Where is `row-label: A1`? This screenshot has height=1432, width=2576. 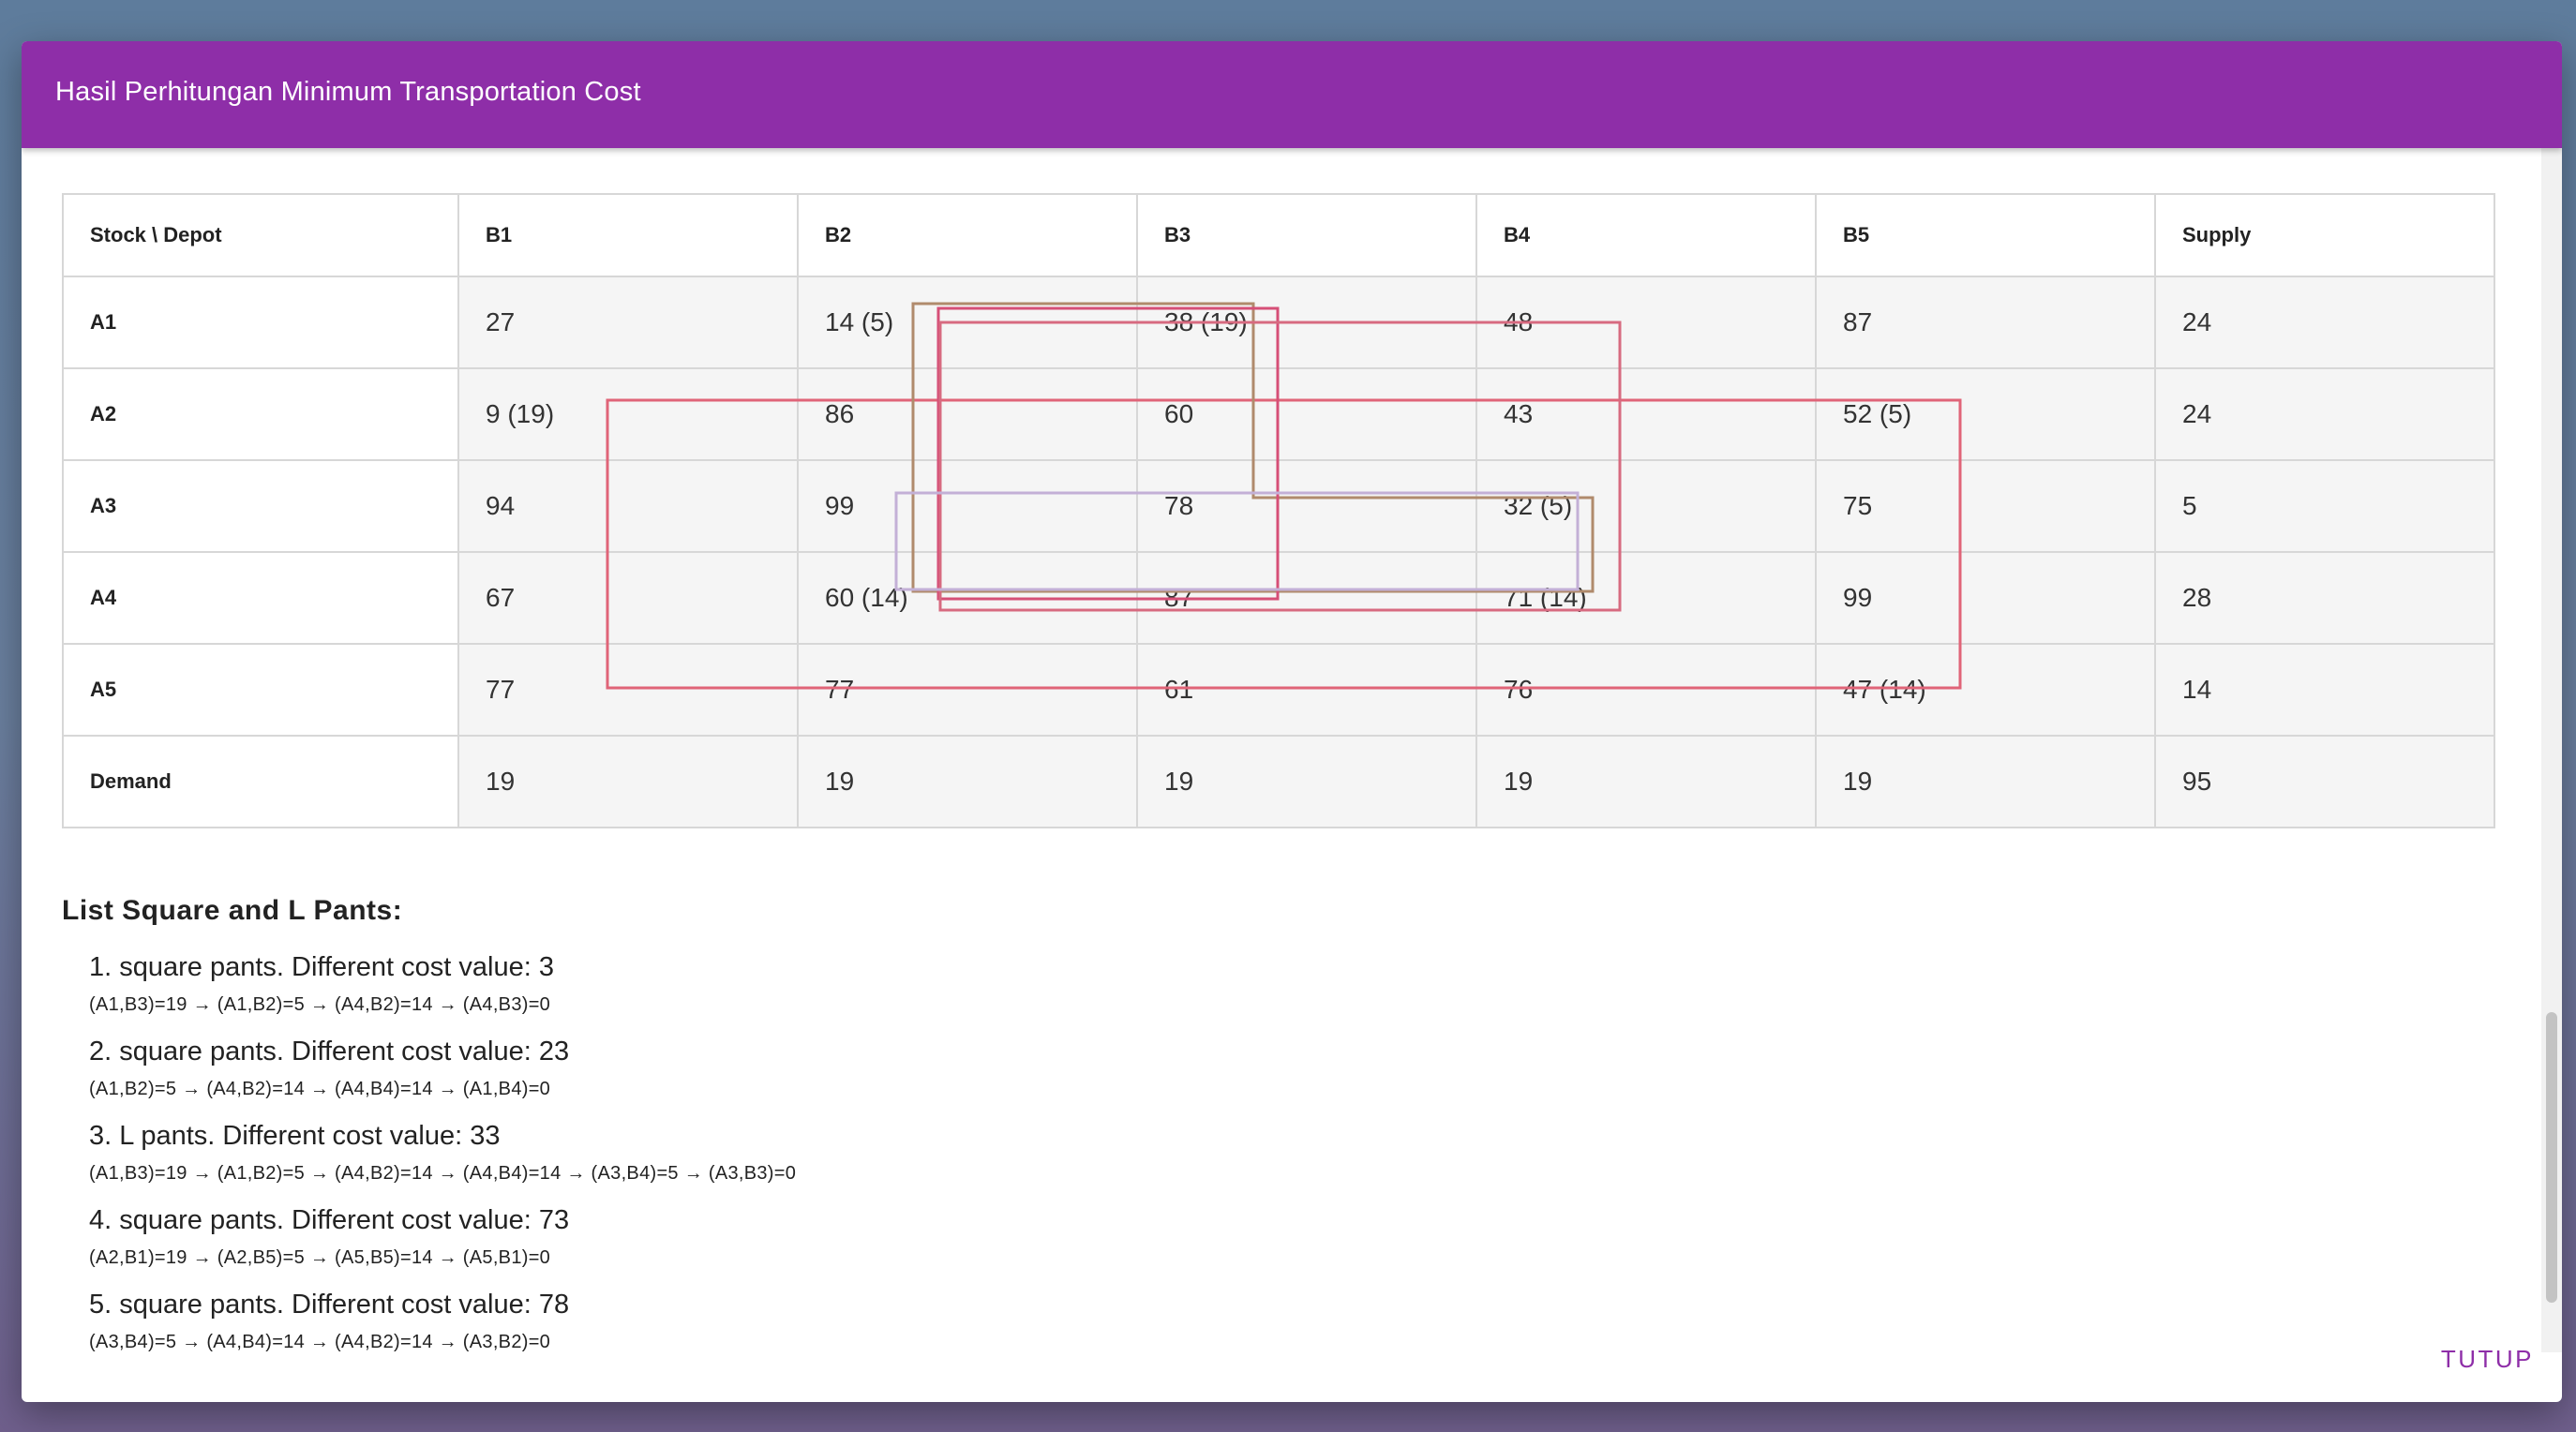
row-label: A1 is located at coordinates (260, 322).